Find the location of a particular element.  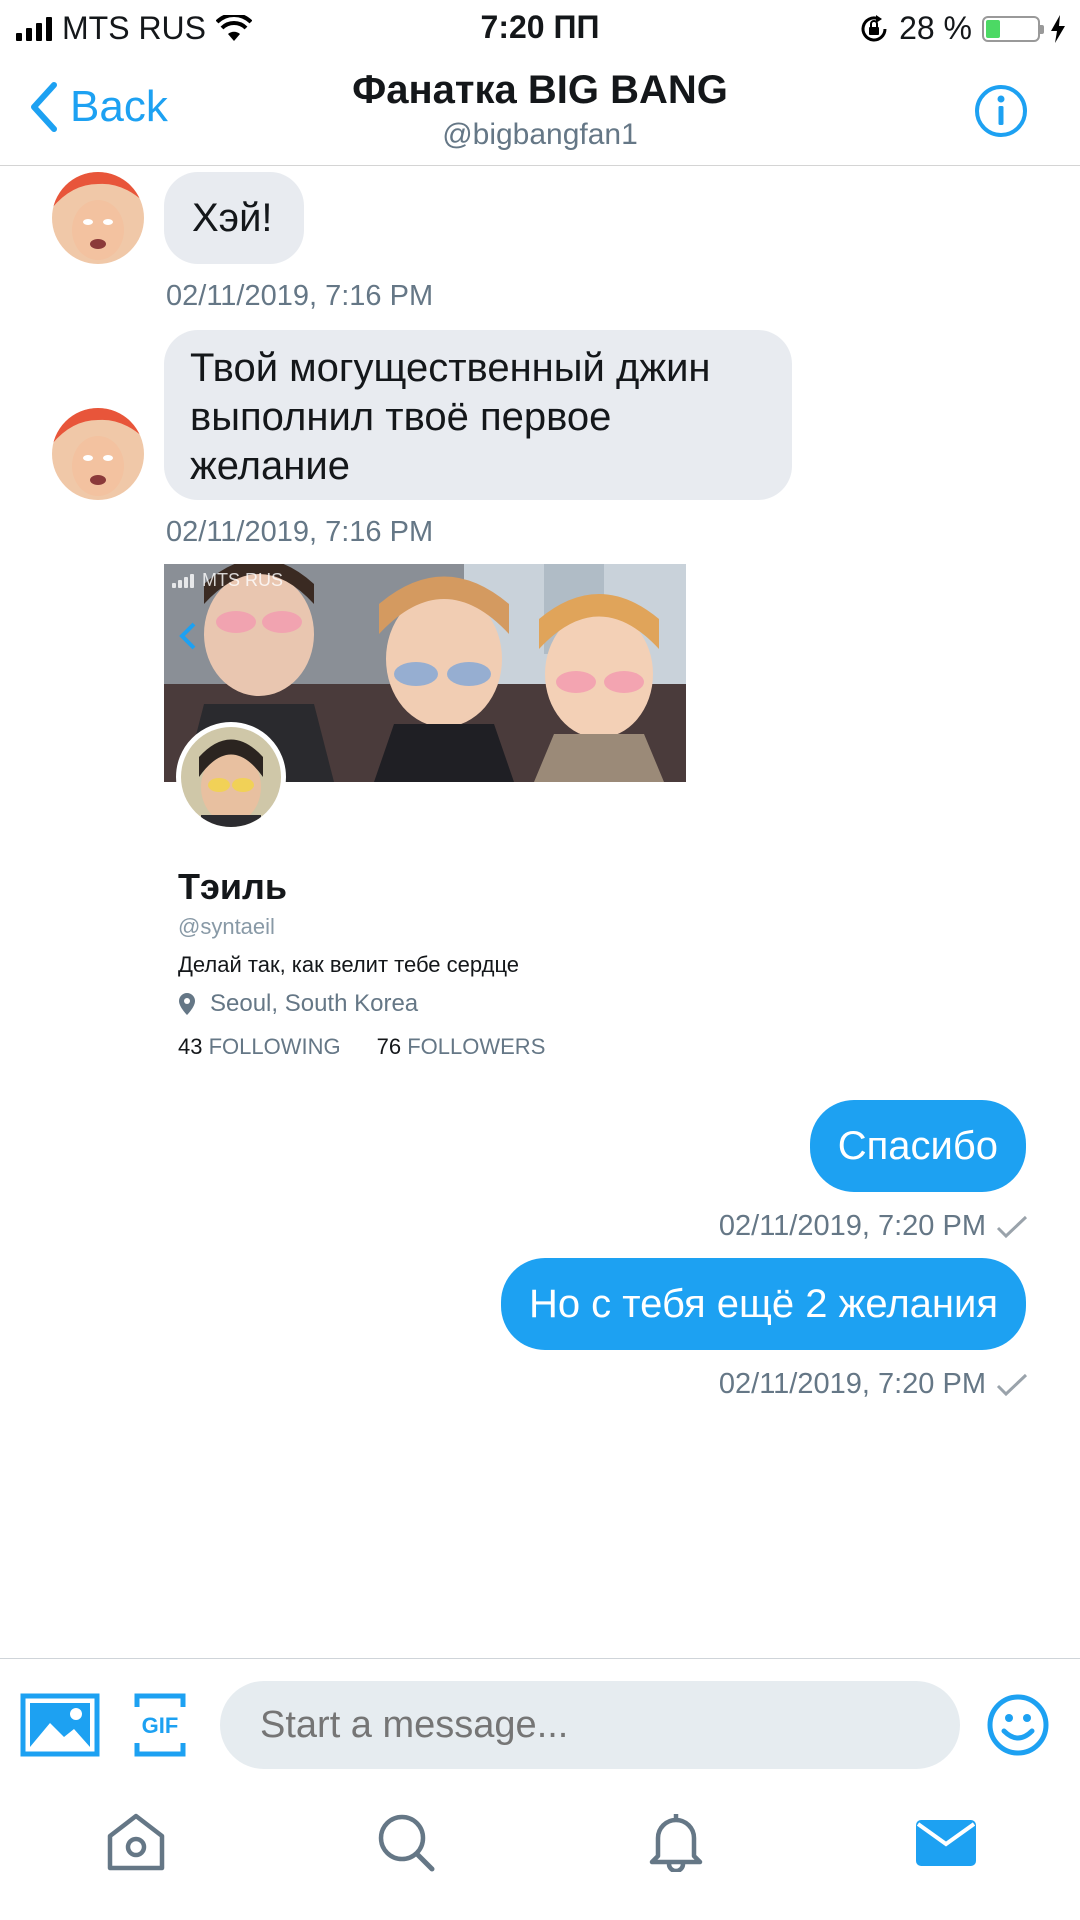

messages-icon is located at coordinates (946, 1843).